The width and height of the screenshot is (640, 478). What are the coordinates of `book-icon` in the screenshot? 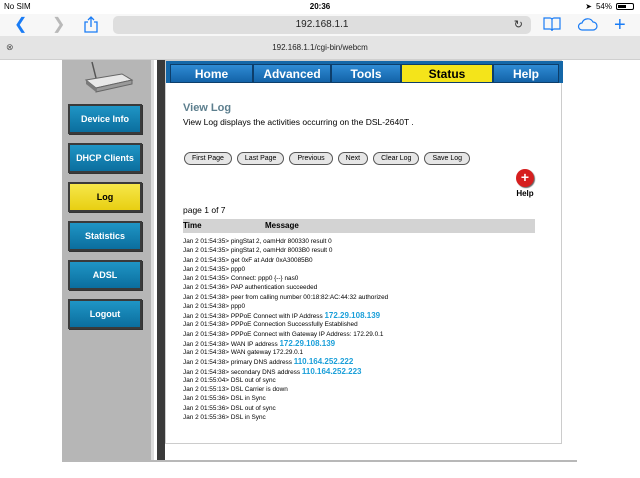 It's located at (552, 26).